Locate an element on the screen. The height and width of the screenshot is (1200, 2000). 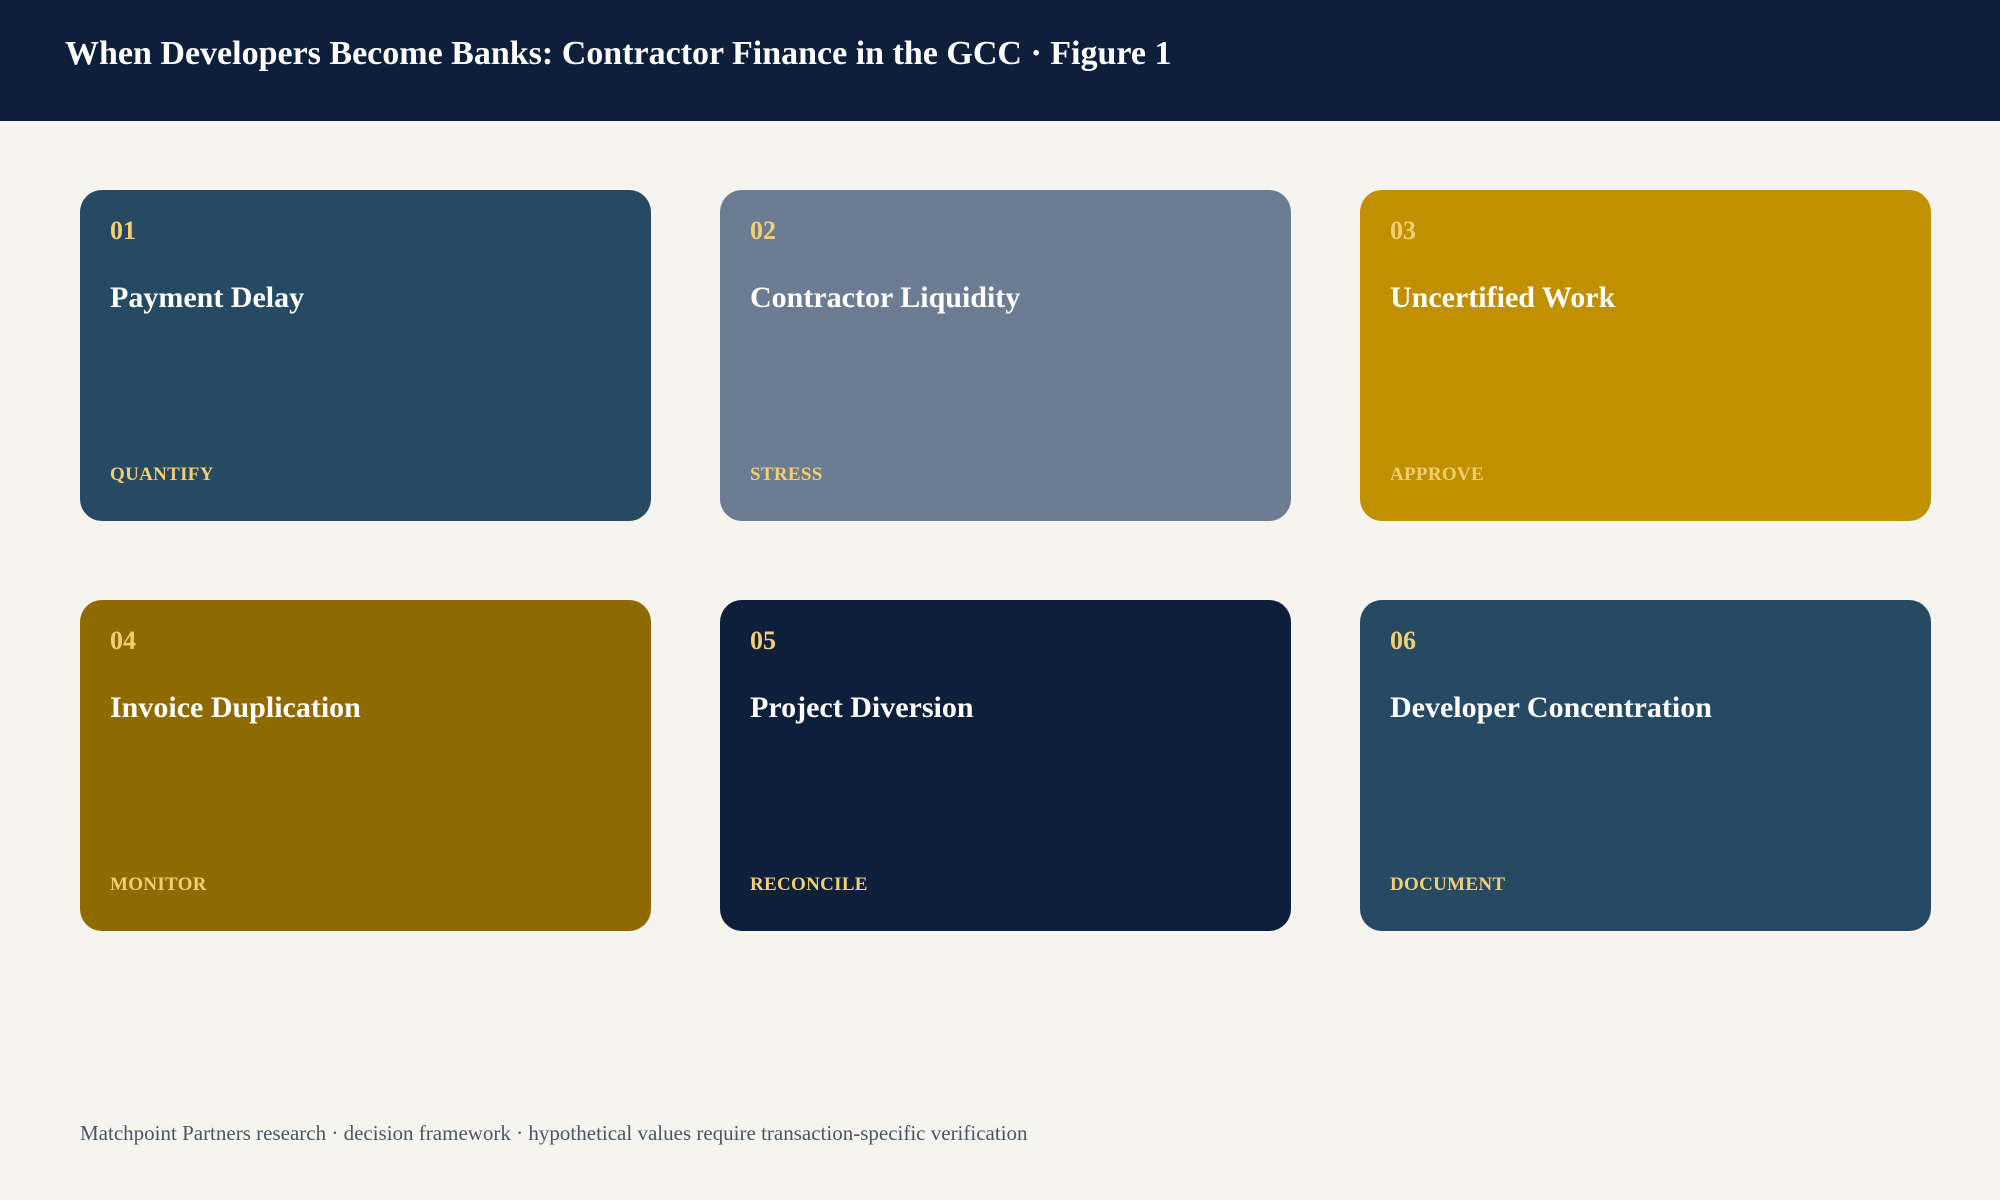
card-title: Uncertified Work is located at coordinates (1503, 297).